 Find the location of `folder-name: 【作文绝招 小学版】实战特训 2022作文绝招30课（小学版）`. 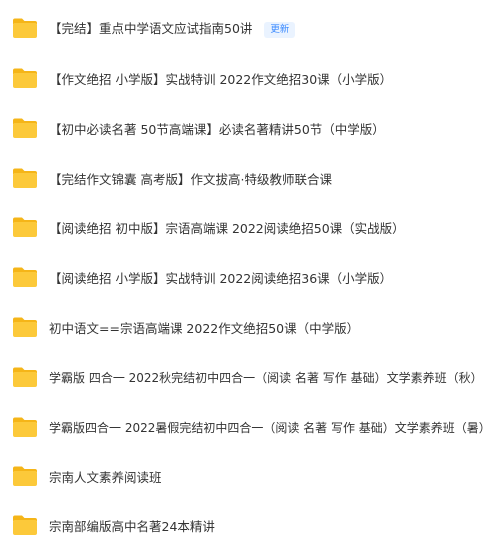

folder-name: 【作文绝招 小学版】实战特训 2022作文绝招30课（小学版） is located at coordinates (221, 79).